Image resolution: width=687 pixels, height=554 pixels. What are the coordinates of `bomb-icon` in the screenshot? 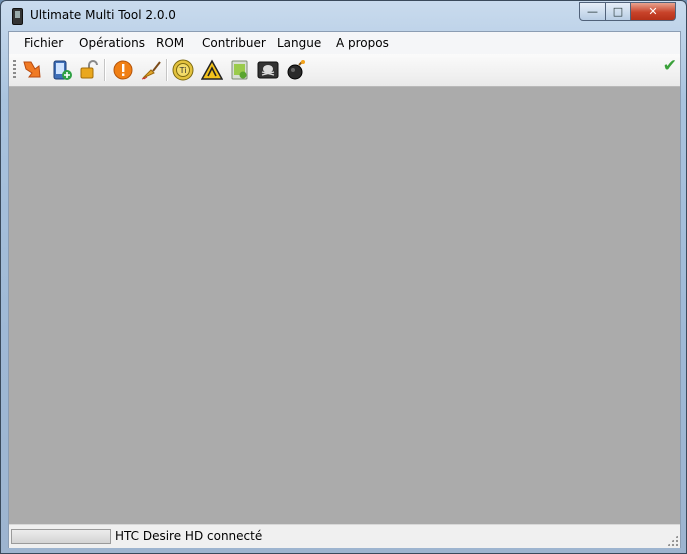 It's located at (295, 70).